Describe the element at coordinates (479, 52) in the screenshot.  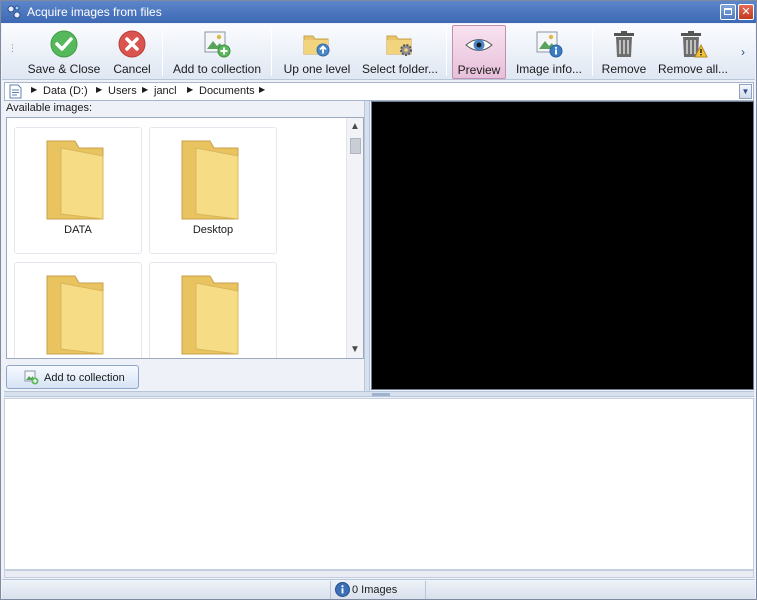
I see `preview-toggle-button: Preview` at that location.